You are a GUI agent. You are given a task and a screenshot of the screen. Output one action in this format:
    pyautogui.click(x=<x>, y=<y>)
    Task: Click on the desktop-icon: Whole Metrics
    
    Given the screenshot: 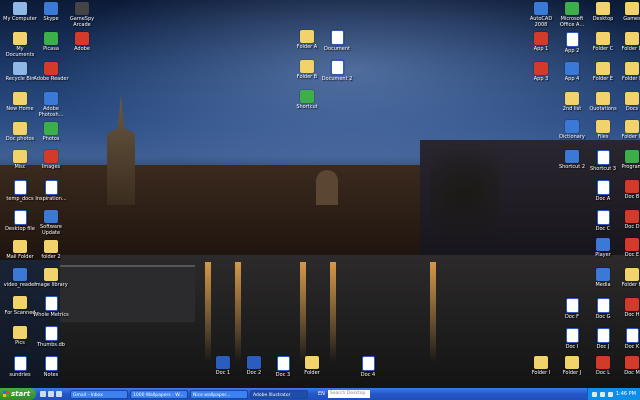 What is the action you would take?
    pyautogui.click(x=51, y=307)
    